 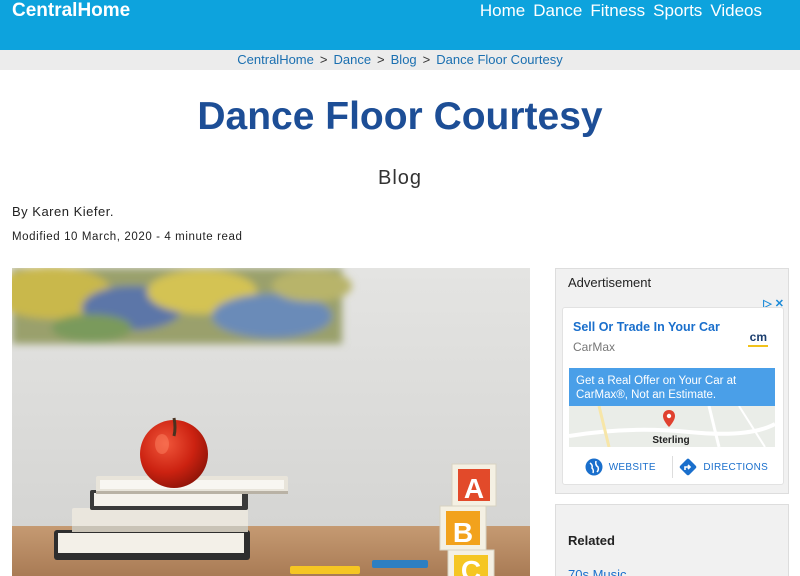 What do you see at coordinates (63, 211) in the screenshot?
I see `article-author: By Karen Kiefer.` at bounding box center [63, 211].